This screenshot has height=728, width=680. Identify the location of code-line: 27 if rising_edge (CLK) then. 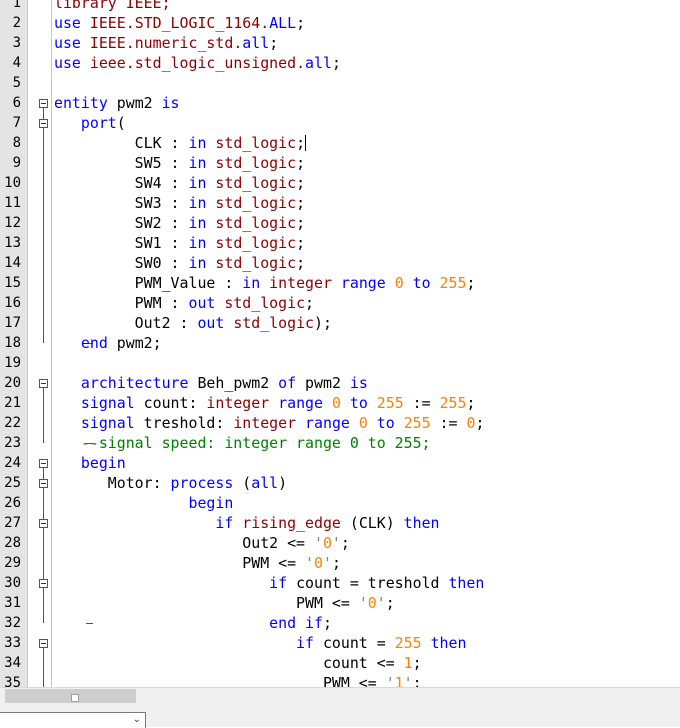
(340, 523).